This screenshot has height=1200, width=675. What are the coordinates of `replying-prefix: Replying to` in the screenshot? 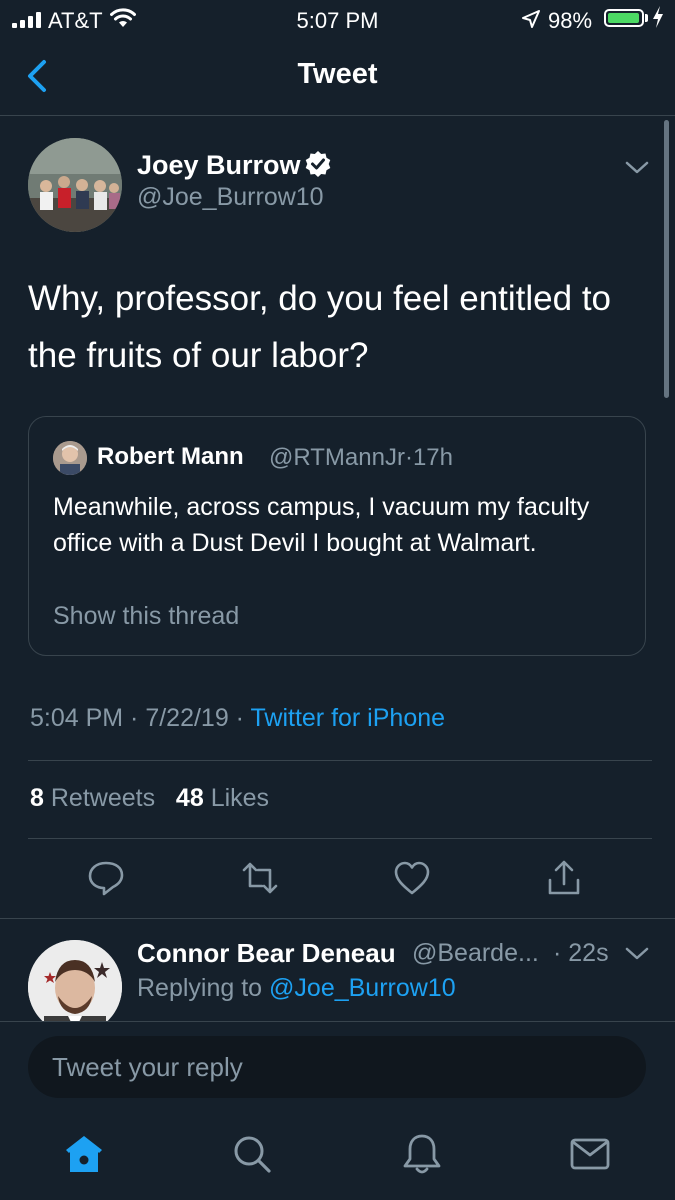 It's located at (203, 988).